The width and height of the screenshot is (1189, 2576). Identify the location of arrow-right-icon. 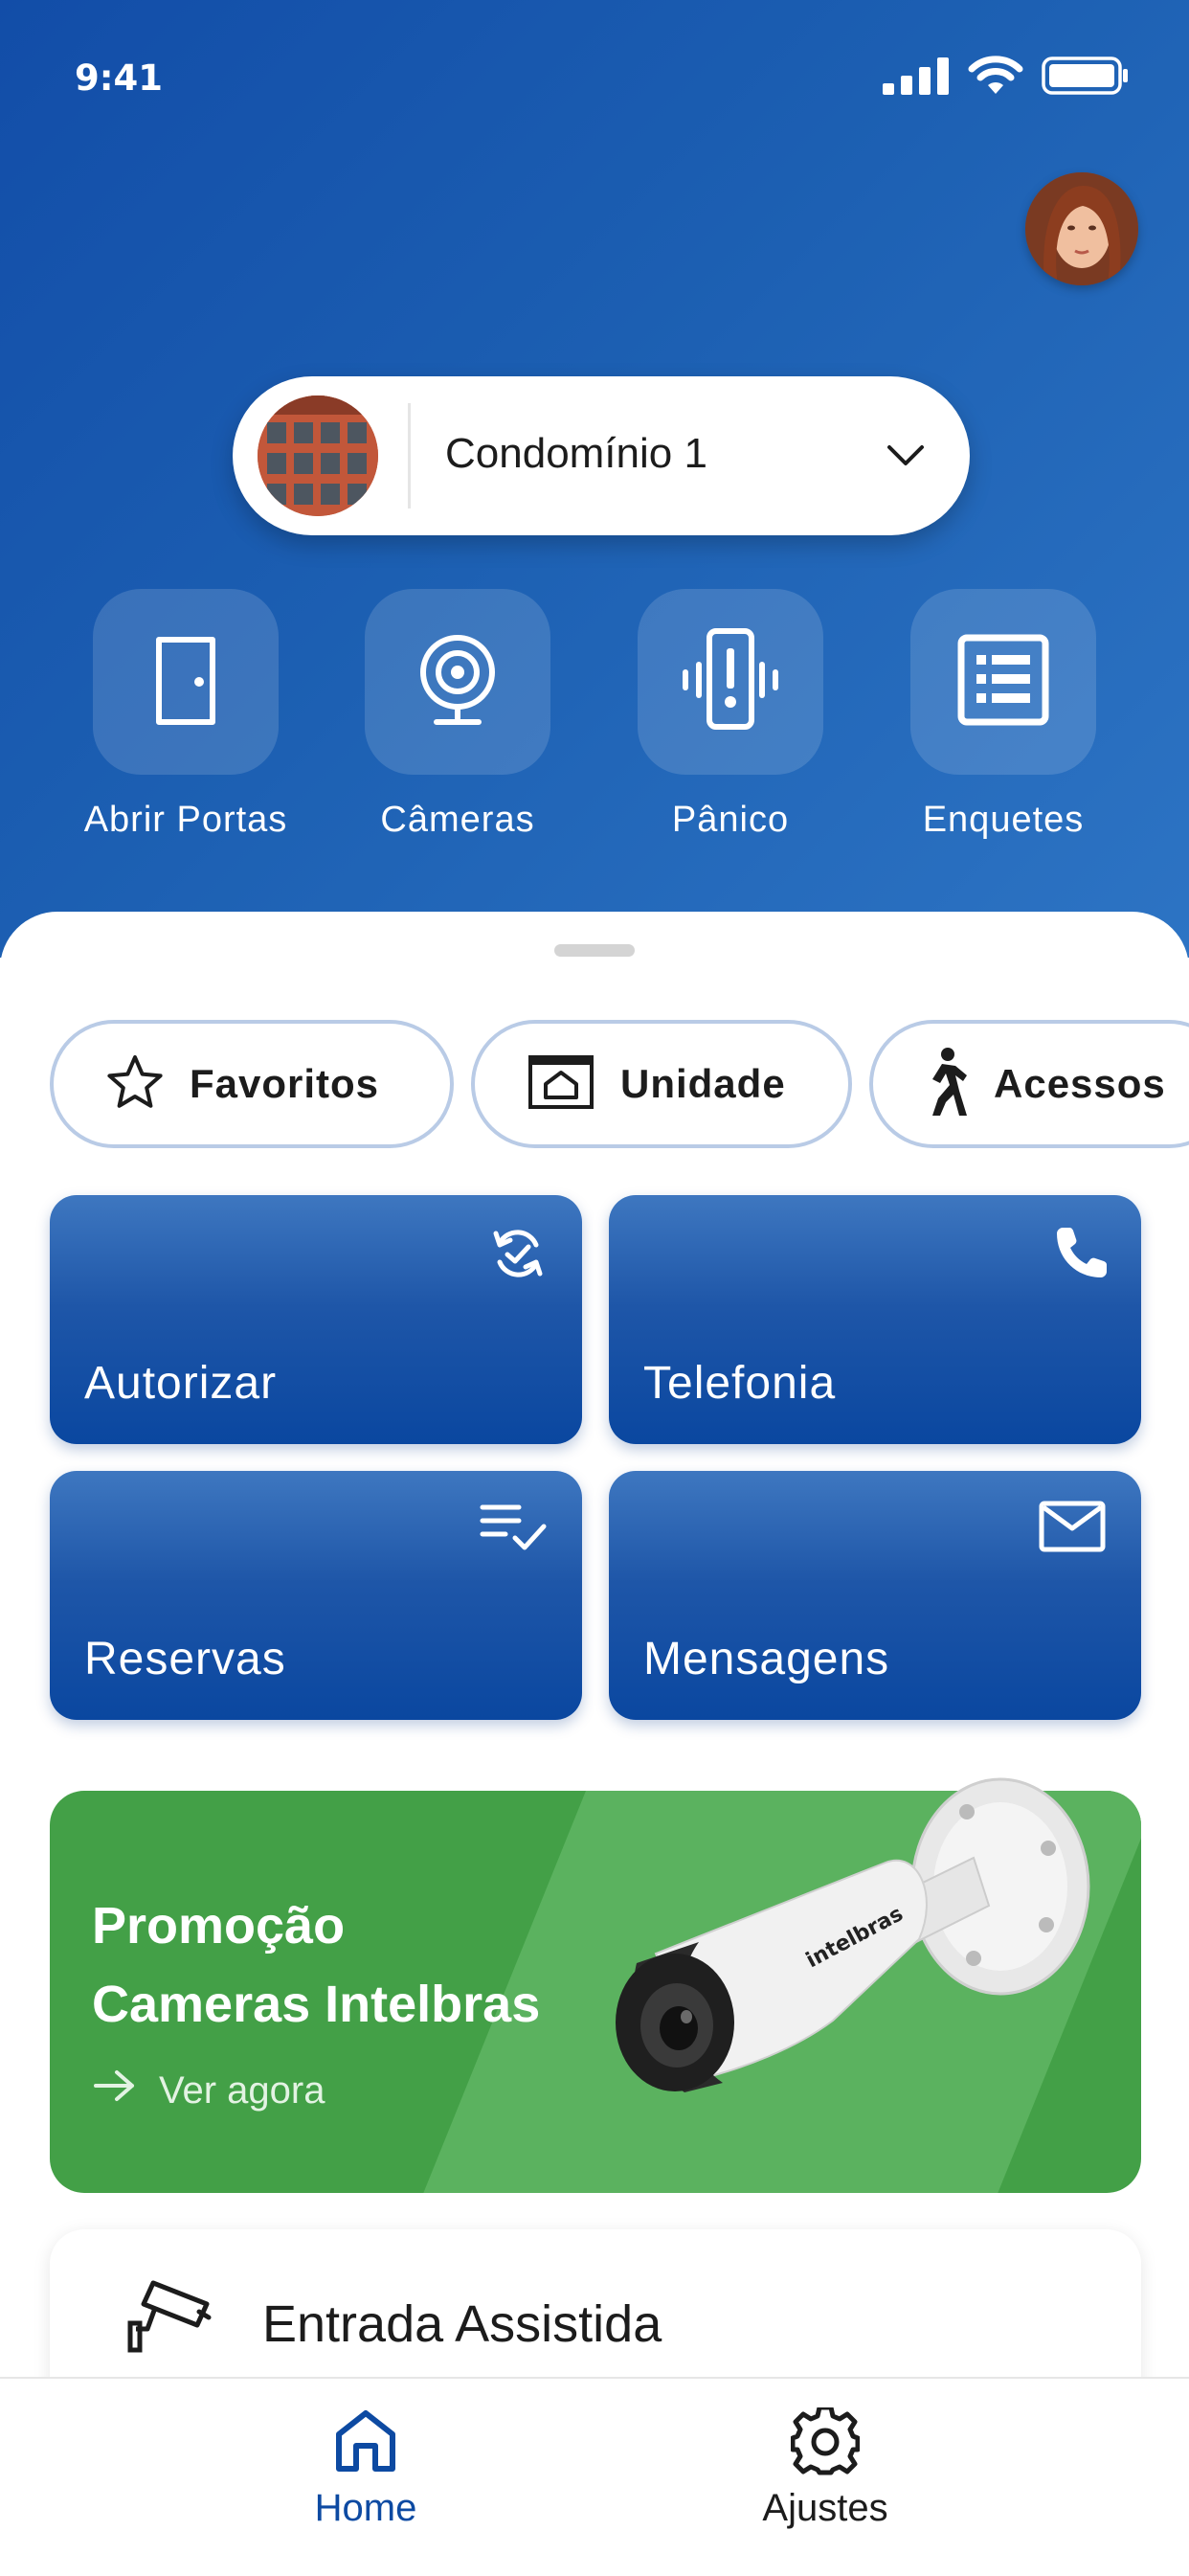
(115, 2090).